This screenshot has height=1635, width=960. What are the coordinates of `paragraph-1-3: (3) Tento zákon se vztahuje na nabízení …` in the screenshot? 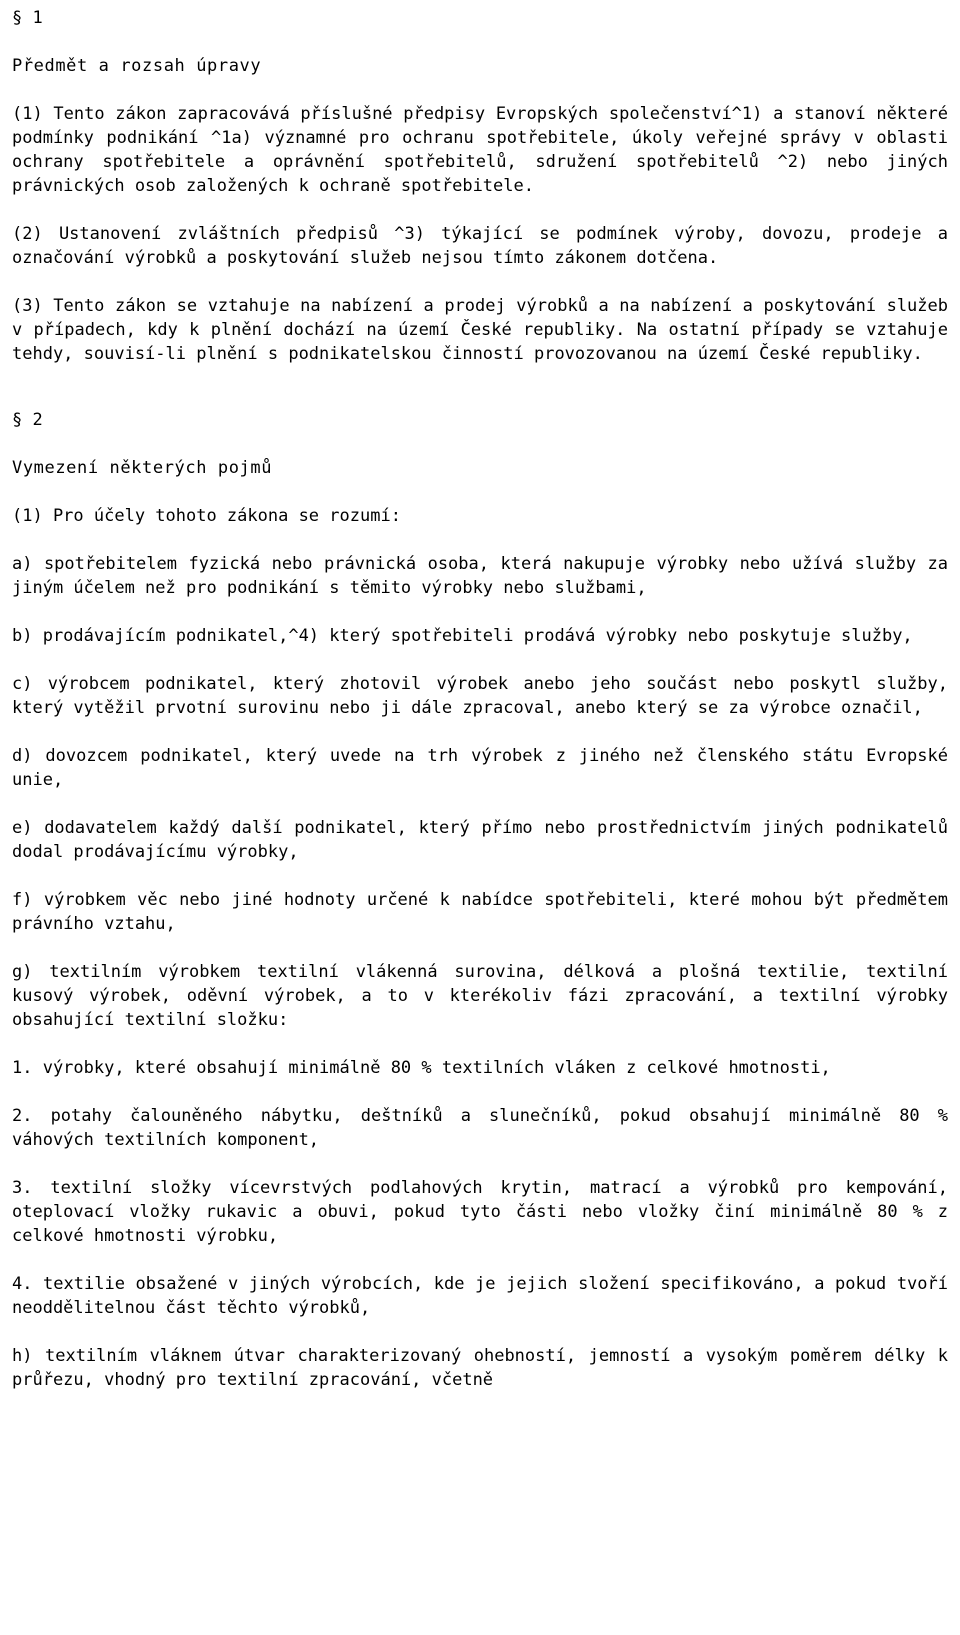 It's located at (480, 330).